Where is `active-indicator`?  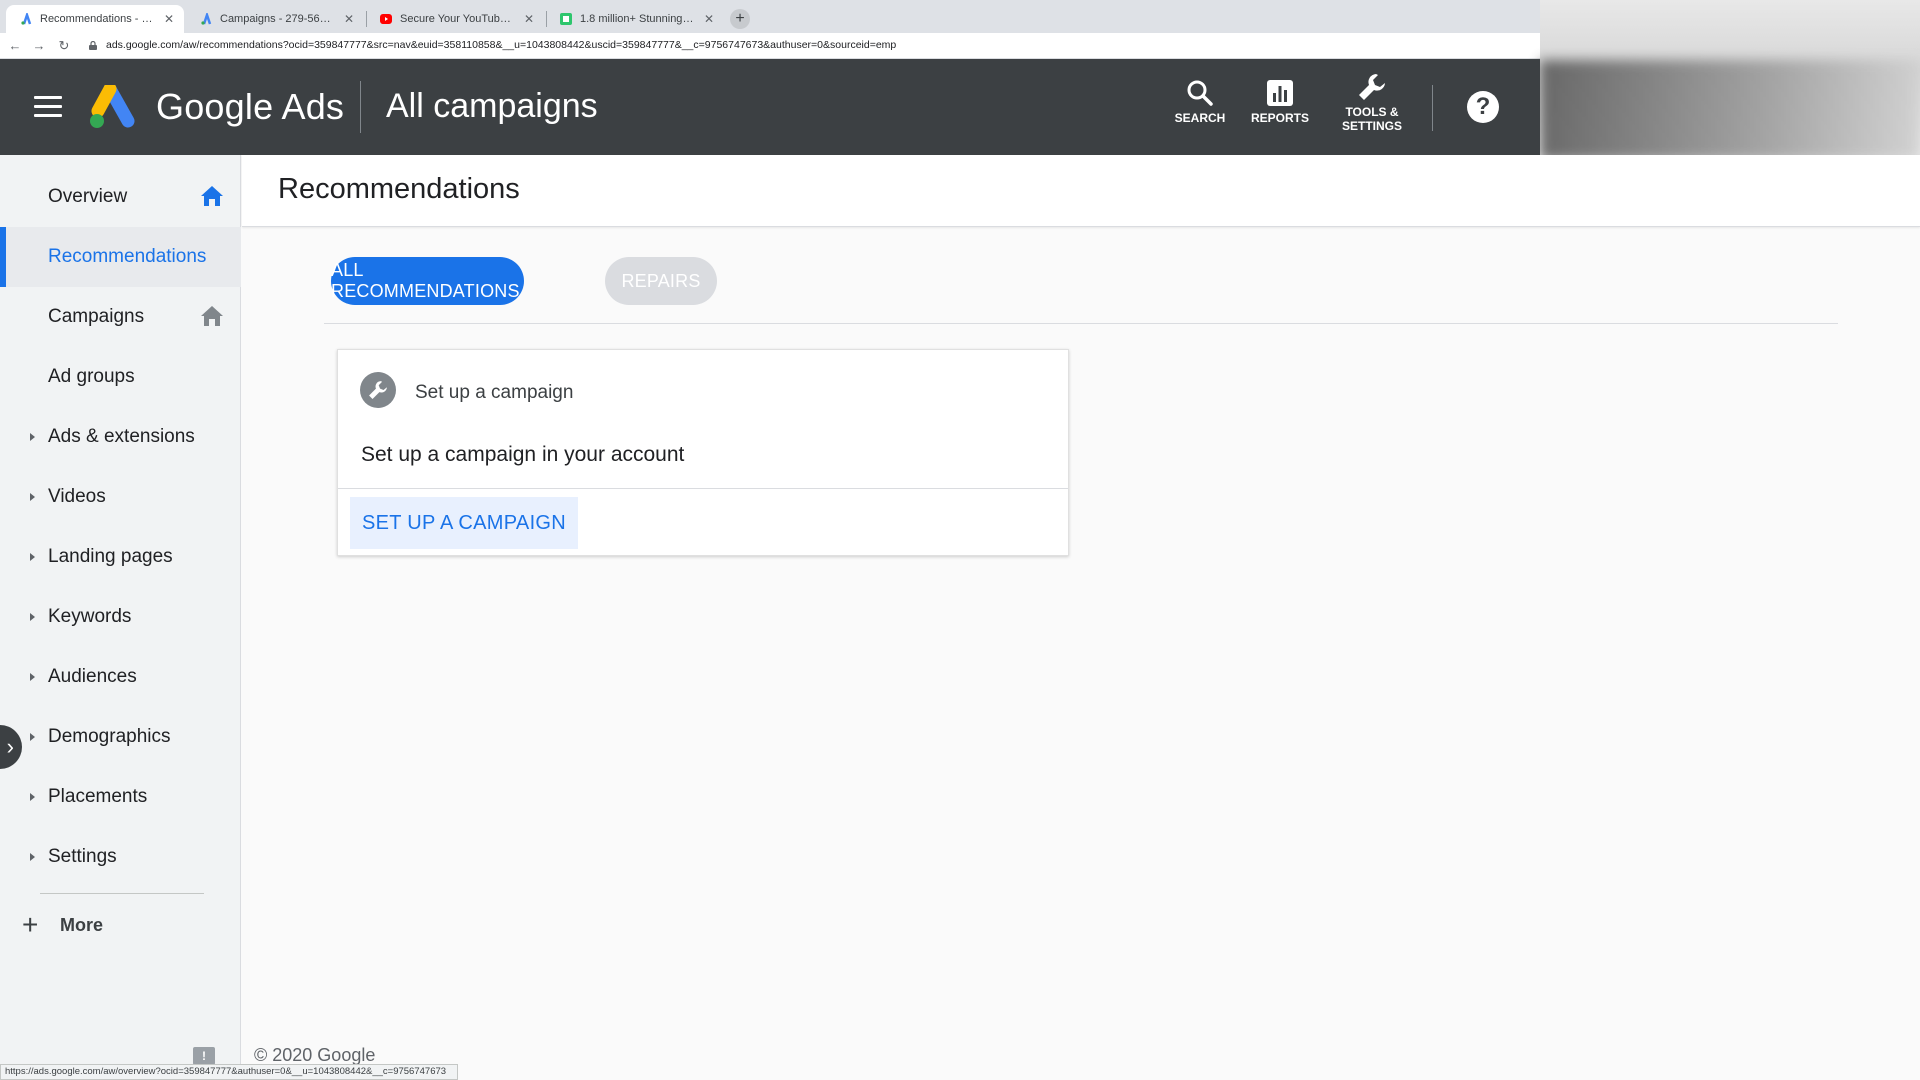 active-indicator is located at coordinates (3, 257).